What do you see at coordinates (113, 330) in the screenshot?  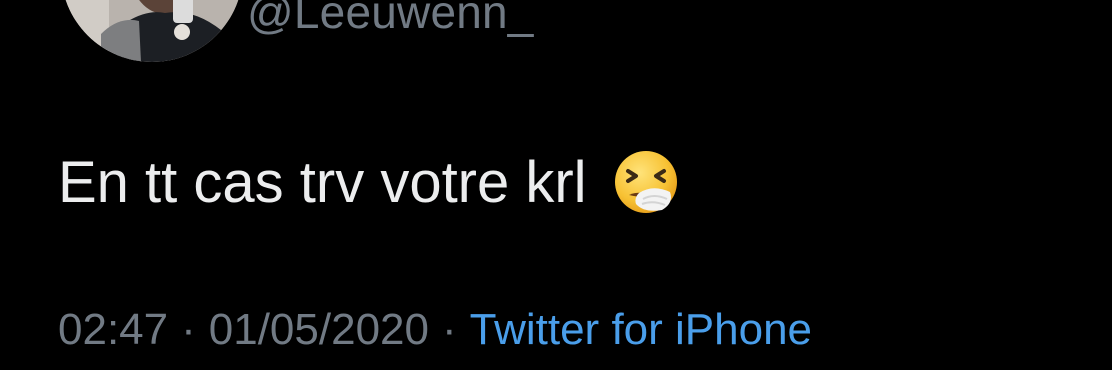 I see `tweet-time: 02:47` at bounding box center [113, 330].